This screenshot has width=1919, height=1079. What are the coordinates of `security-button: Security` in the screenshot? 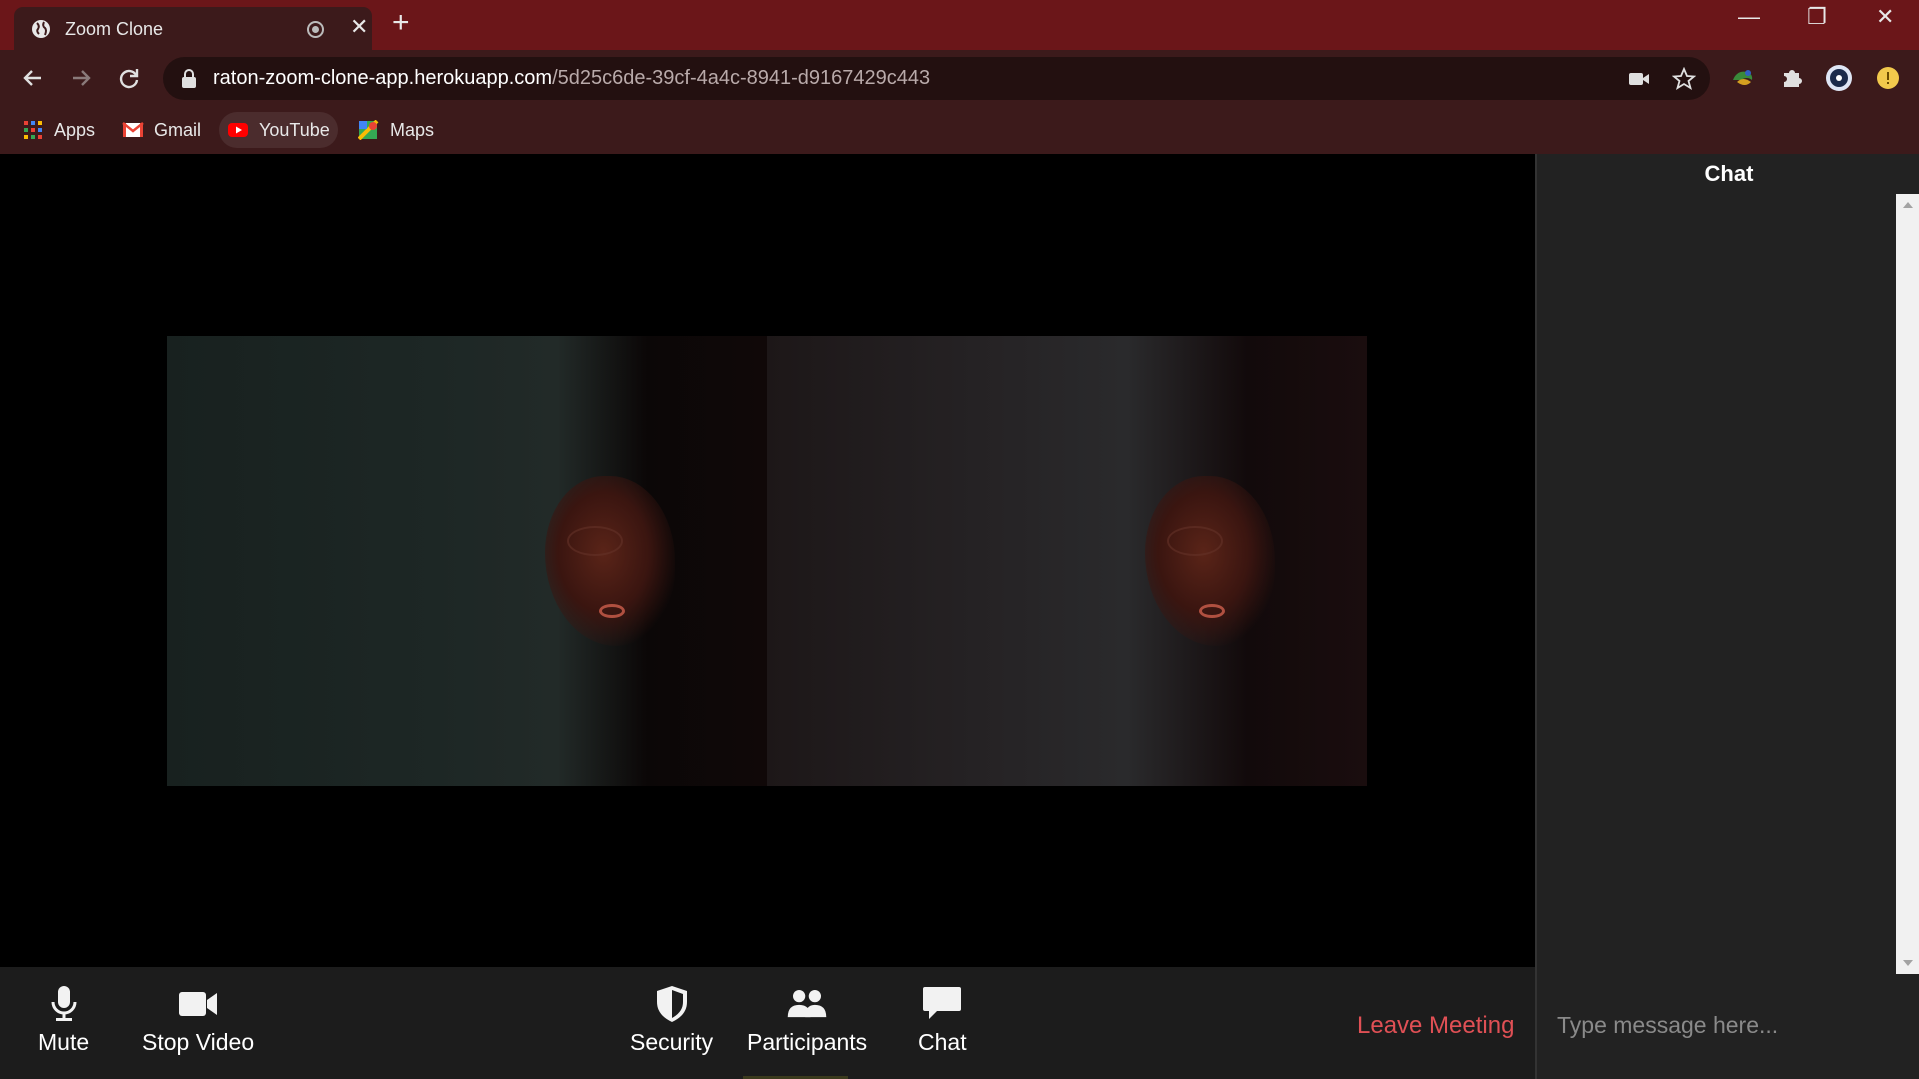 It's located at (671, 1020).